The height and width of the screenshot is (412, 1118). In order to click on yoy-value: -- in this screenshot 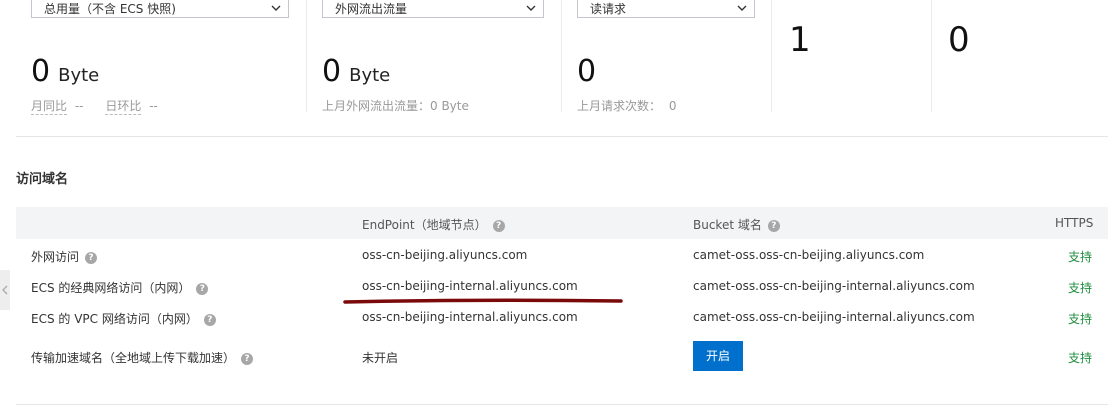, I will do `click(79, 106)`.